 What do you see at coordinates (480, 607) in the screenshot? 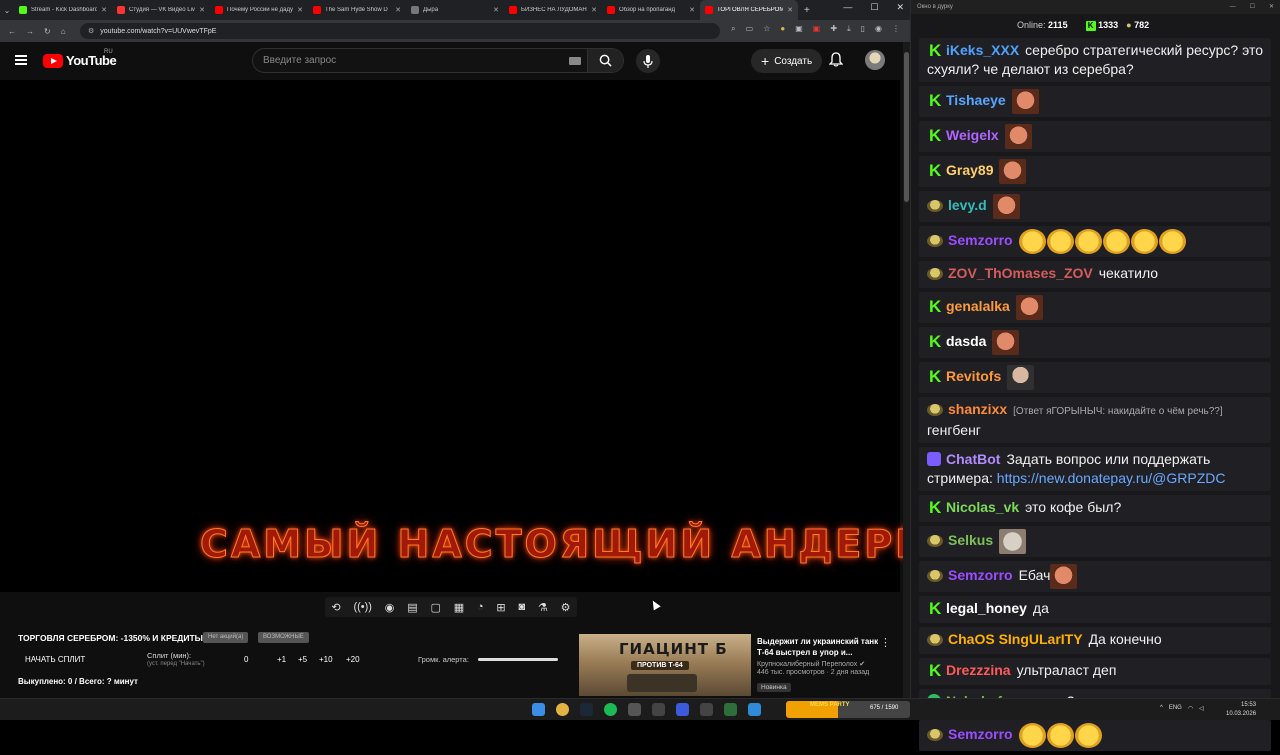
I see `speed-icon: ◔` at bounding box center [480, 607].